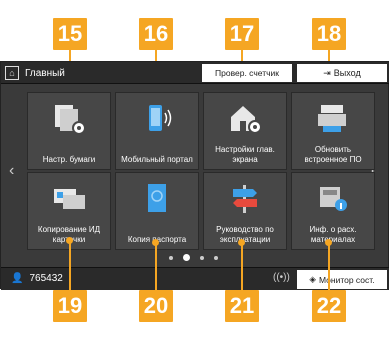 Image resolution: width=389 pixels, height=349 pixels. Describe the element at coordinates (242, 306) in the screenshot. I see `callout-21: 21` at that location.